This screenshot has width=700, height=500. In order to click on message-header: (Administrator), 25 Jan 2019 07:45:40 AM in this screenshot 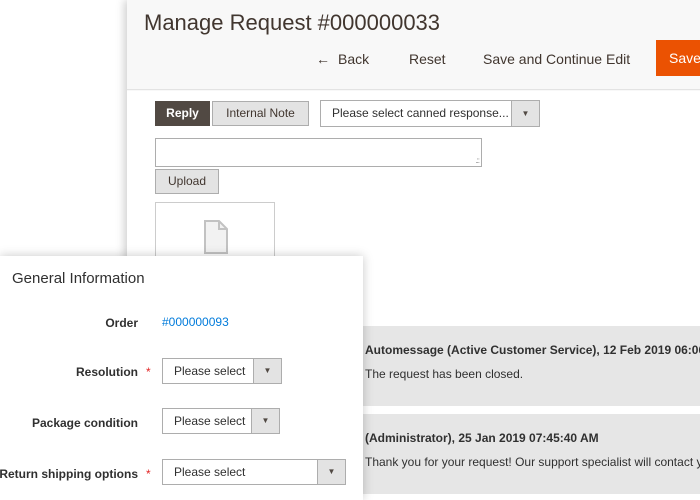, I will do `click(482, 438)`.